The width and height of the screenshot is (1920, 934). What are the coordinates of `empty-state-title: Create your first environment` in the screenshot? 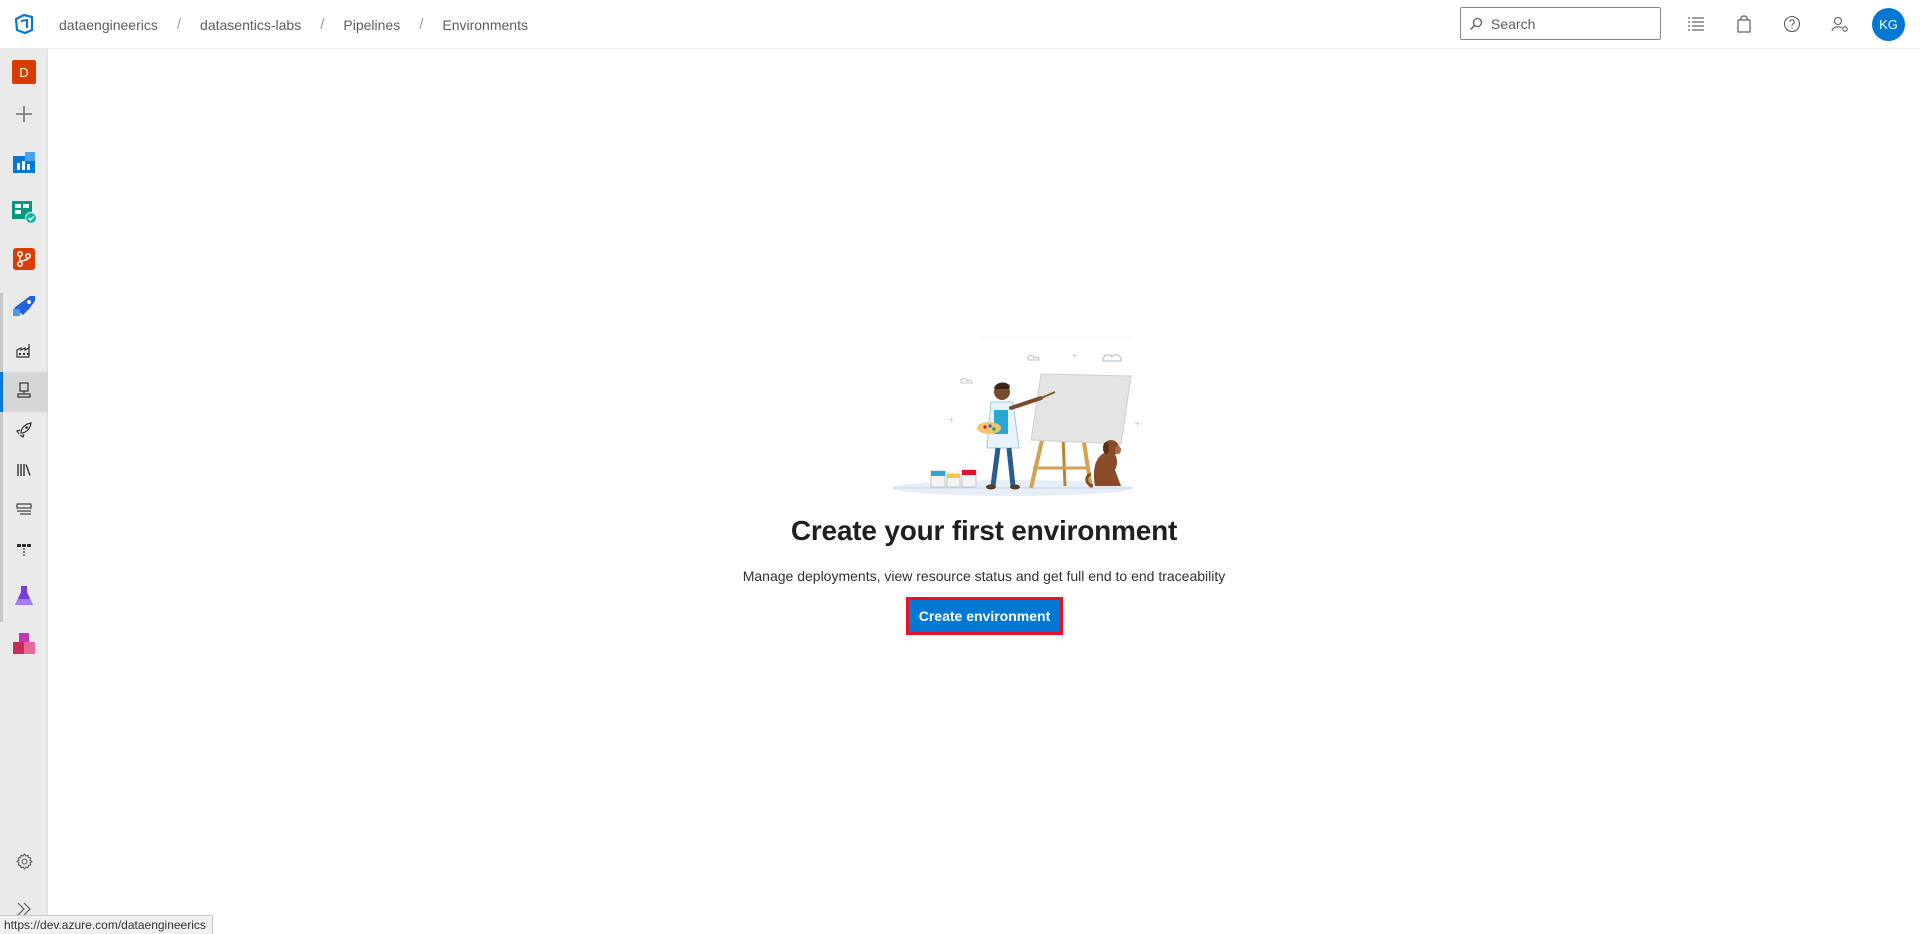 It's located at (984, 530).